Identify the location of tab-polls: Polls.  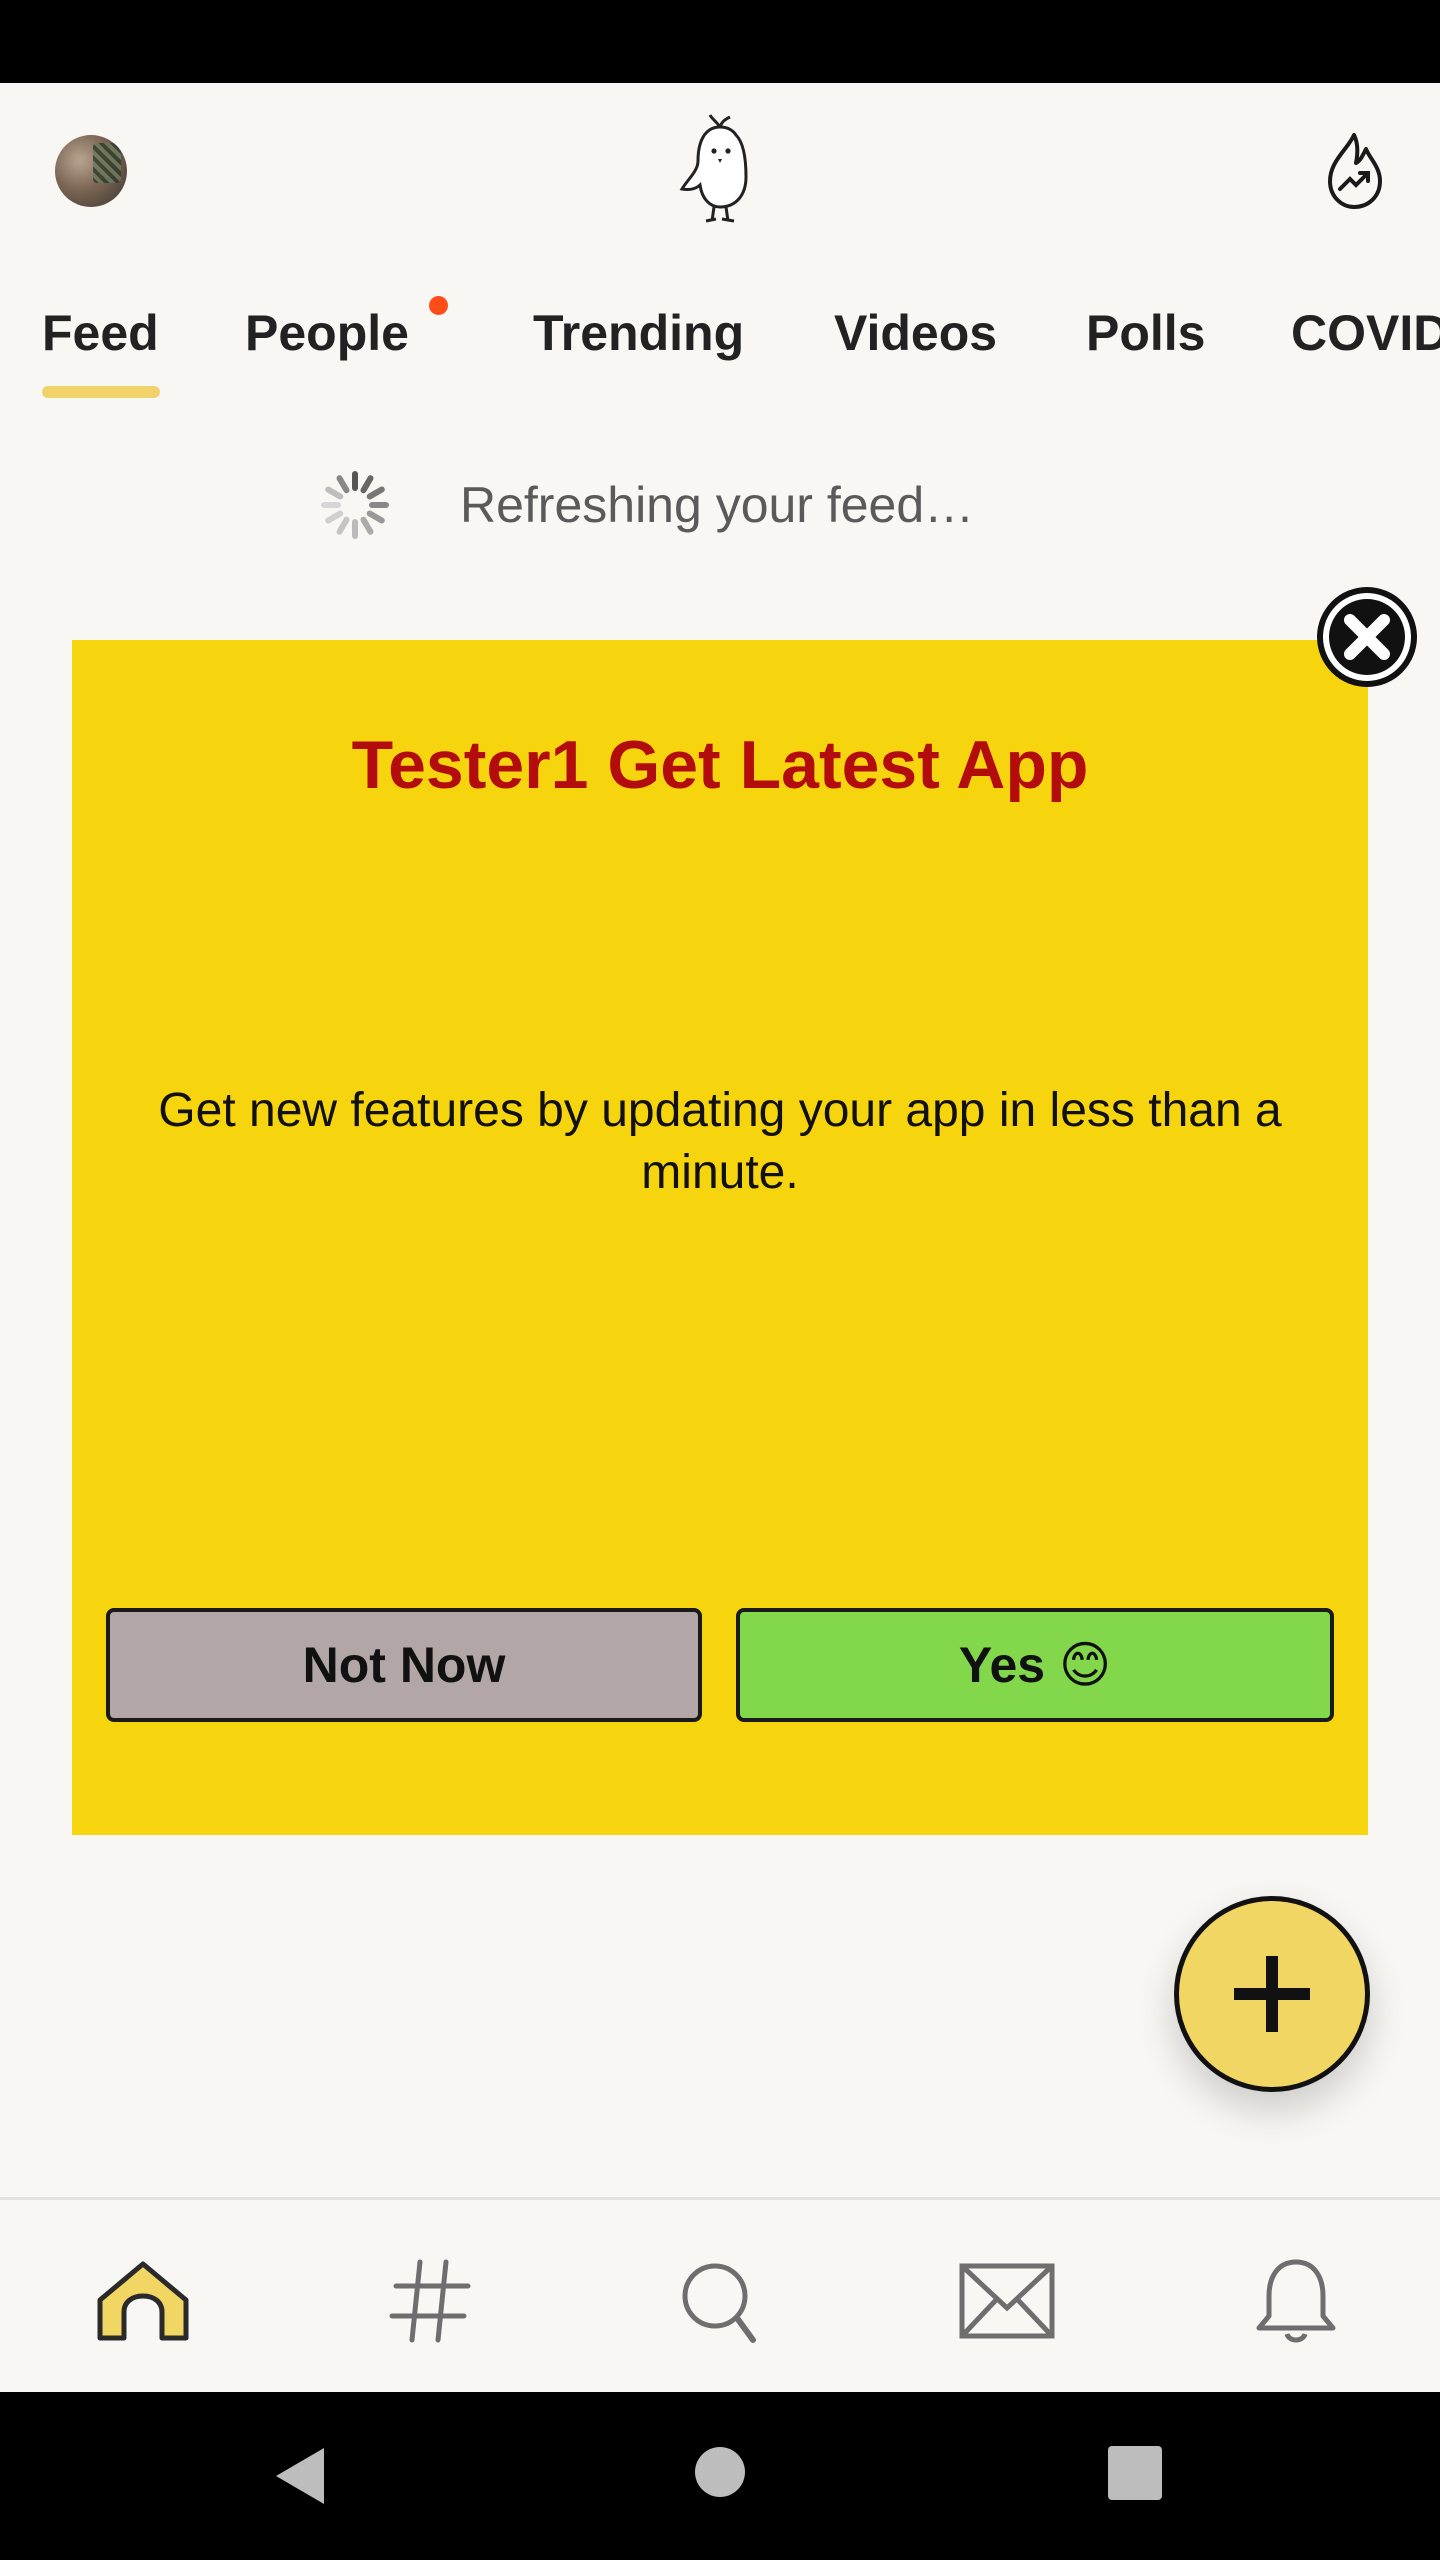
(1145, 333).